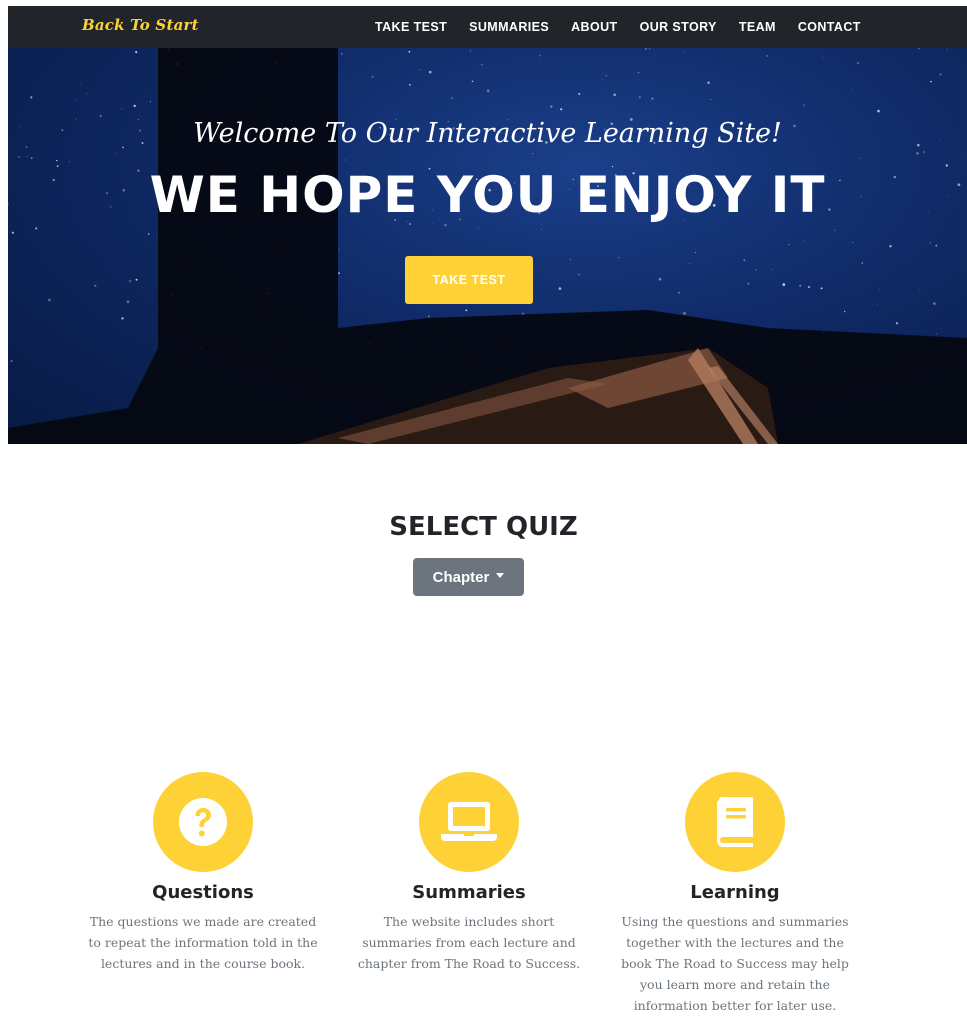 The height and width of the screenshot is (1019, 967). What do you see at coordinates (509, 27) in the screenshot?
I see `nav-link-summaries: SUMMARIES` at bounding box center [509, 27].